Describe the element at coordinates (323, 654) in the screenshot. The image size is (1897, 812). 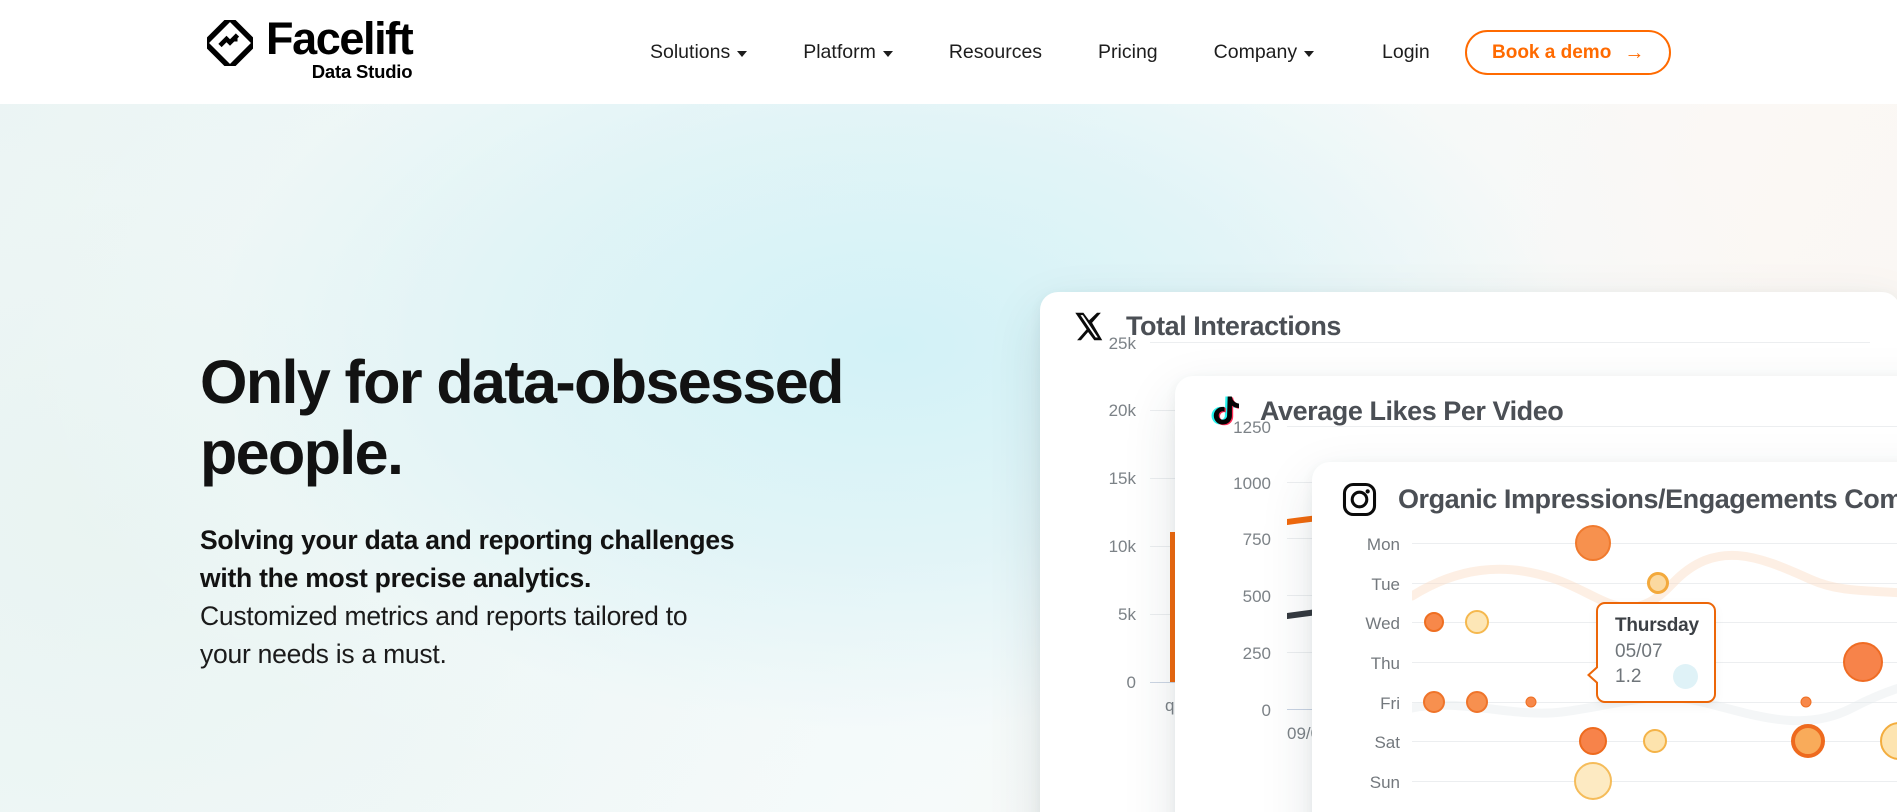
I see `subtitle-line-4: your needs is a must.` at that location.